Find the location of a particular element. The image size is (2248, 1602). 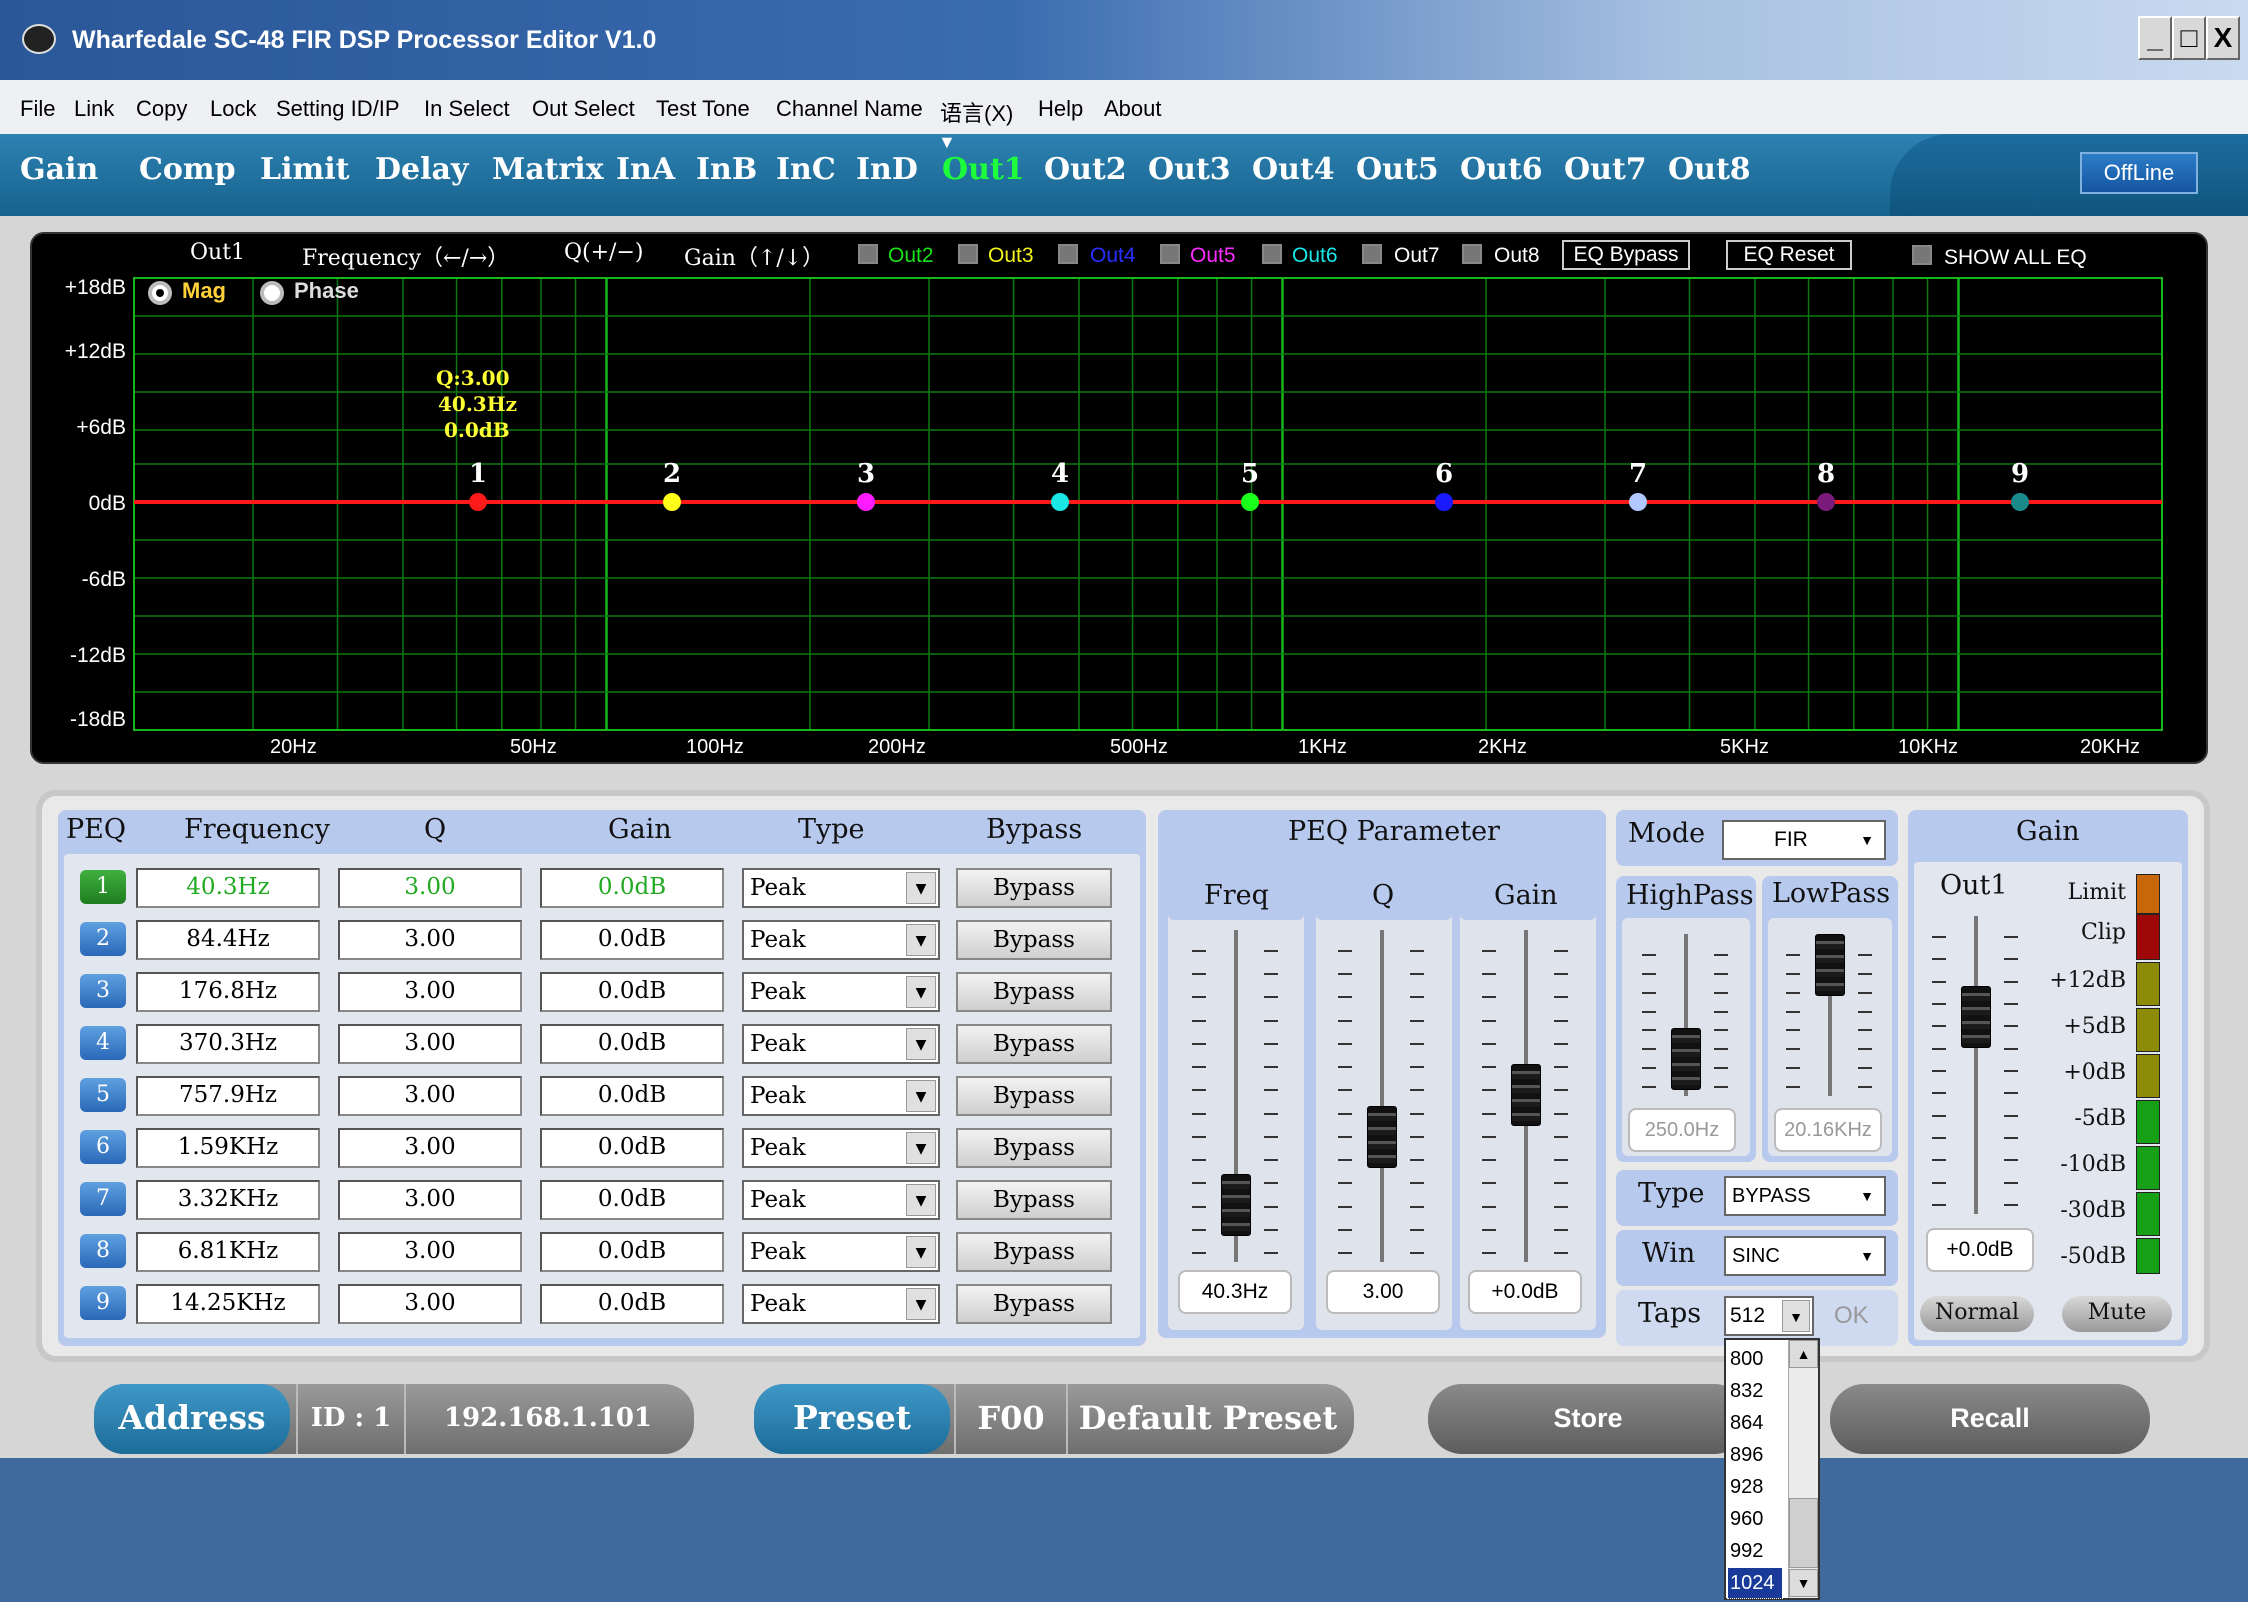

peq-frequency-field: 40.3Hz is located at coordinates (228, 888).